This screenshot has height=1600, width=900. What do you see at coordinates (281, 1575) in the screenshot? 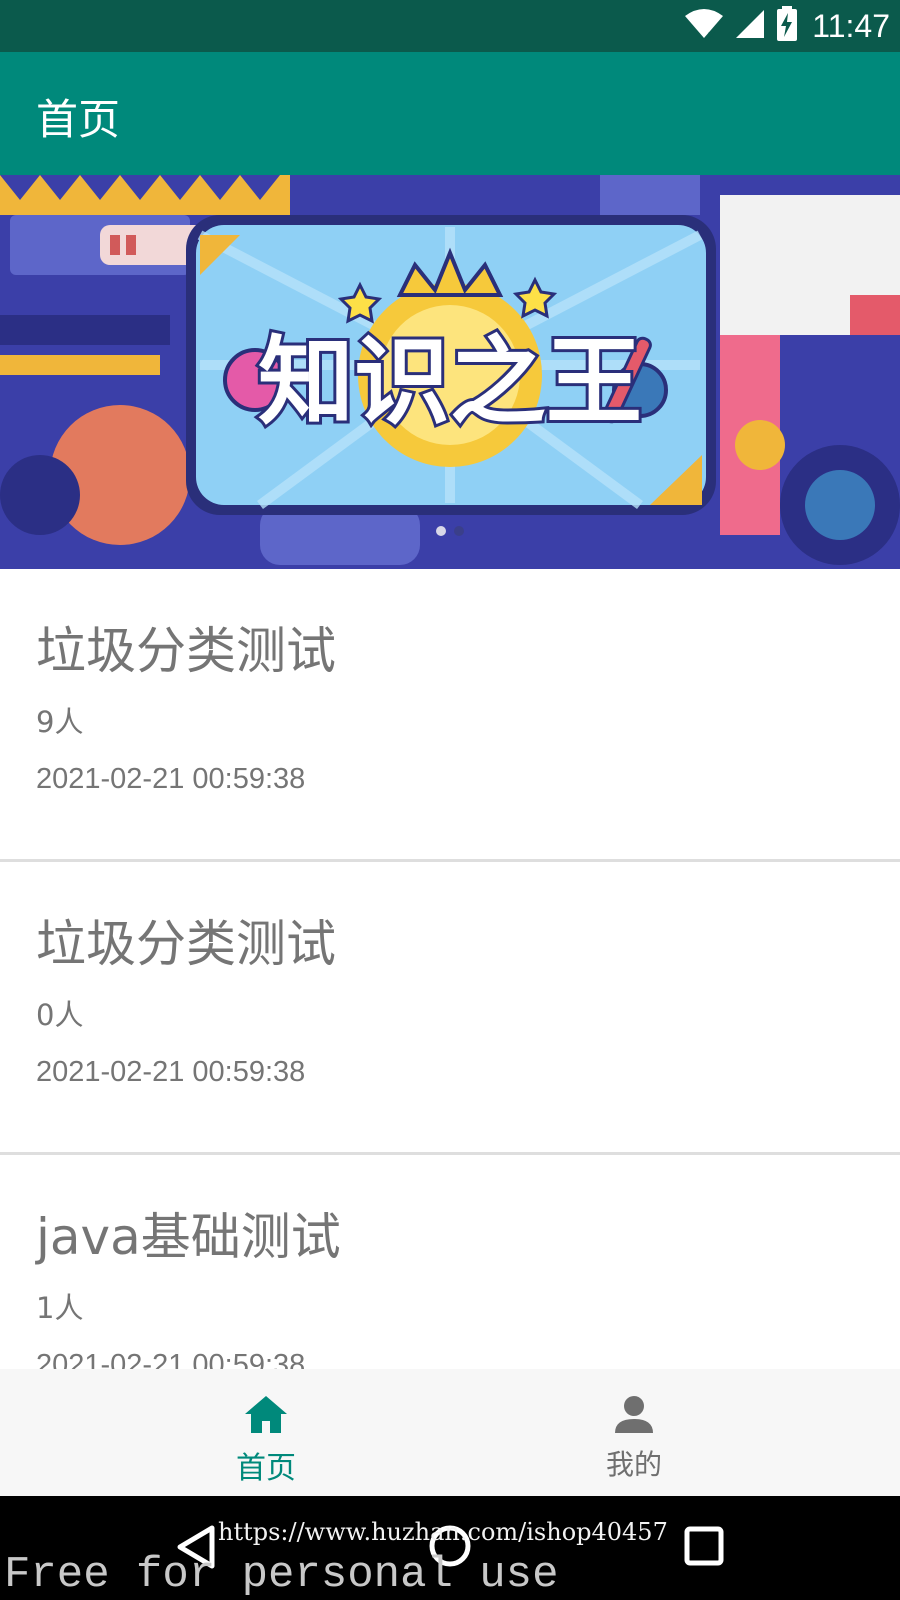
I see `watermark: Free for personal use` at bounding box center [281, 1575].